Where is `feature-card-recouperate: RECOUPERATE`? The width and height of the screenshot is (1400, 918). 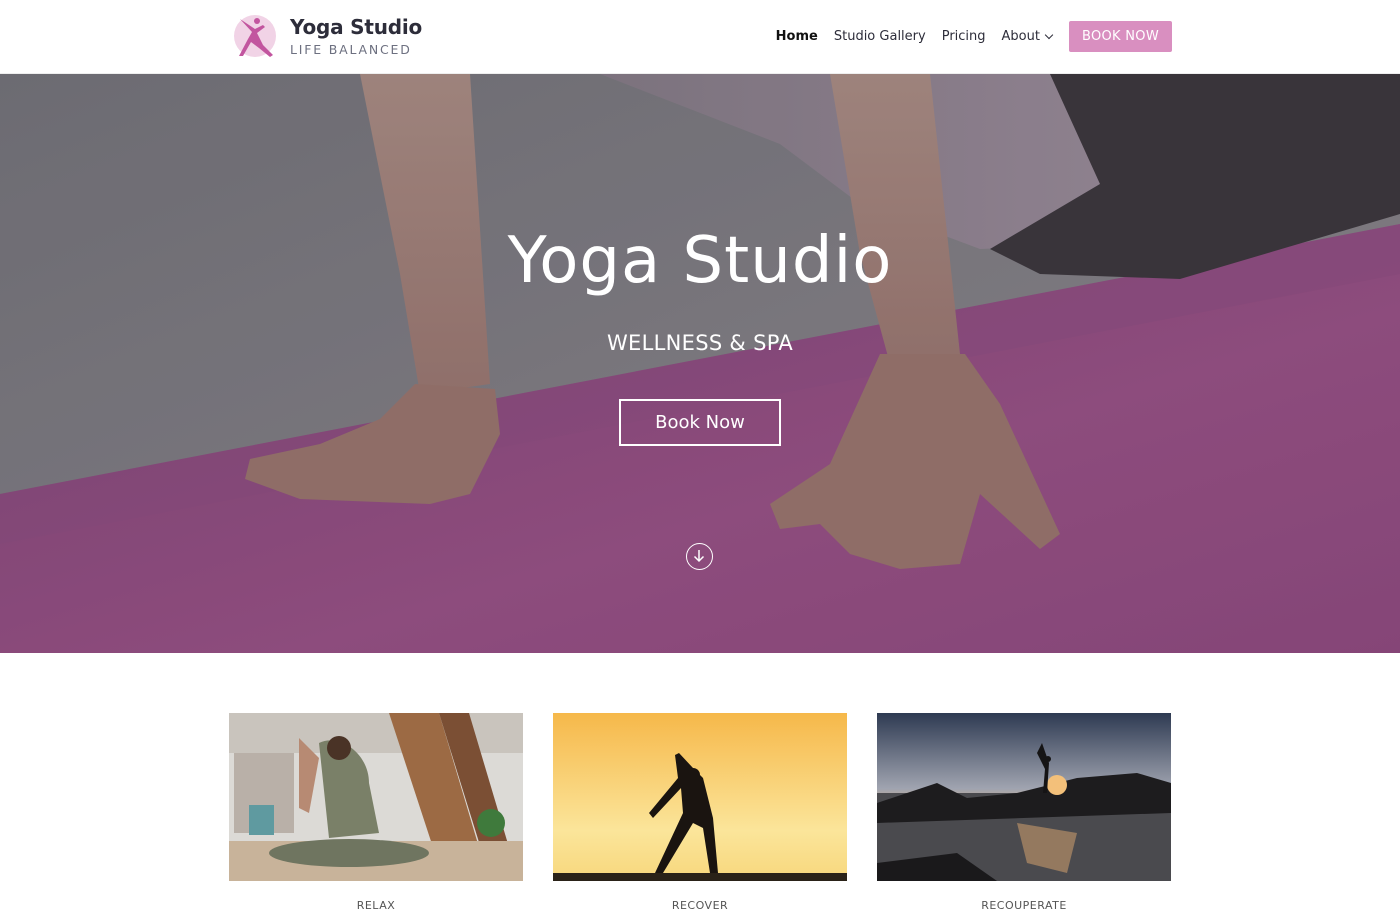
feature-card-recouperate: RECOUPERATE is located at coordinates (1024, 812).